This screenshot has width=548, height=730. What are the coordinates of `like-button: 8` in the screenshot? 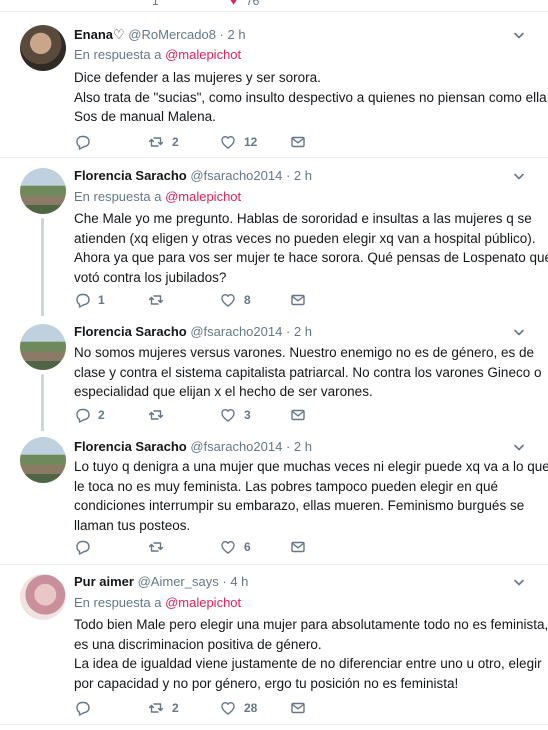 It's located at (235, 300).